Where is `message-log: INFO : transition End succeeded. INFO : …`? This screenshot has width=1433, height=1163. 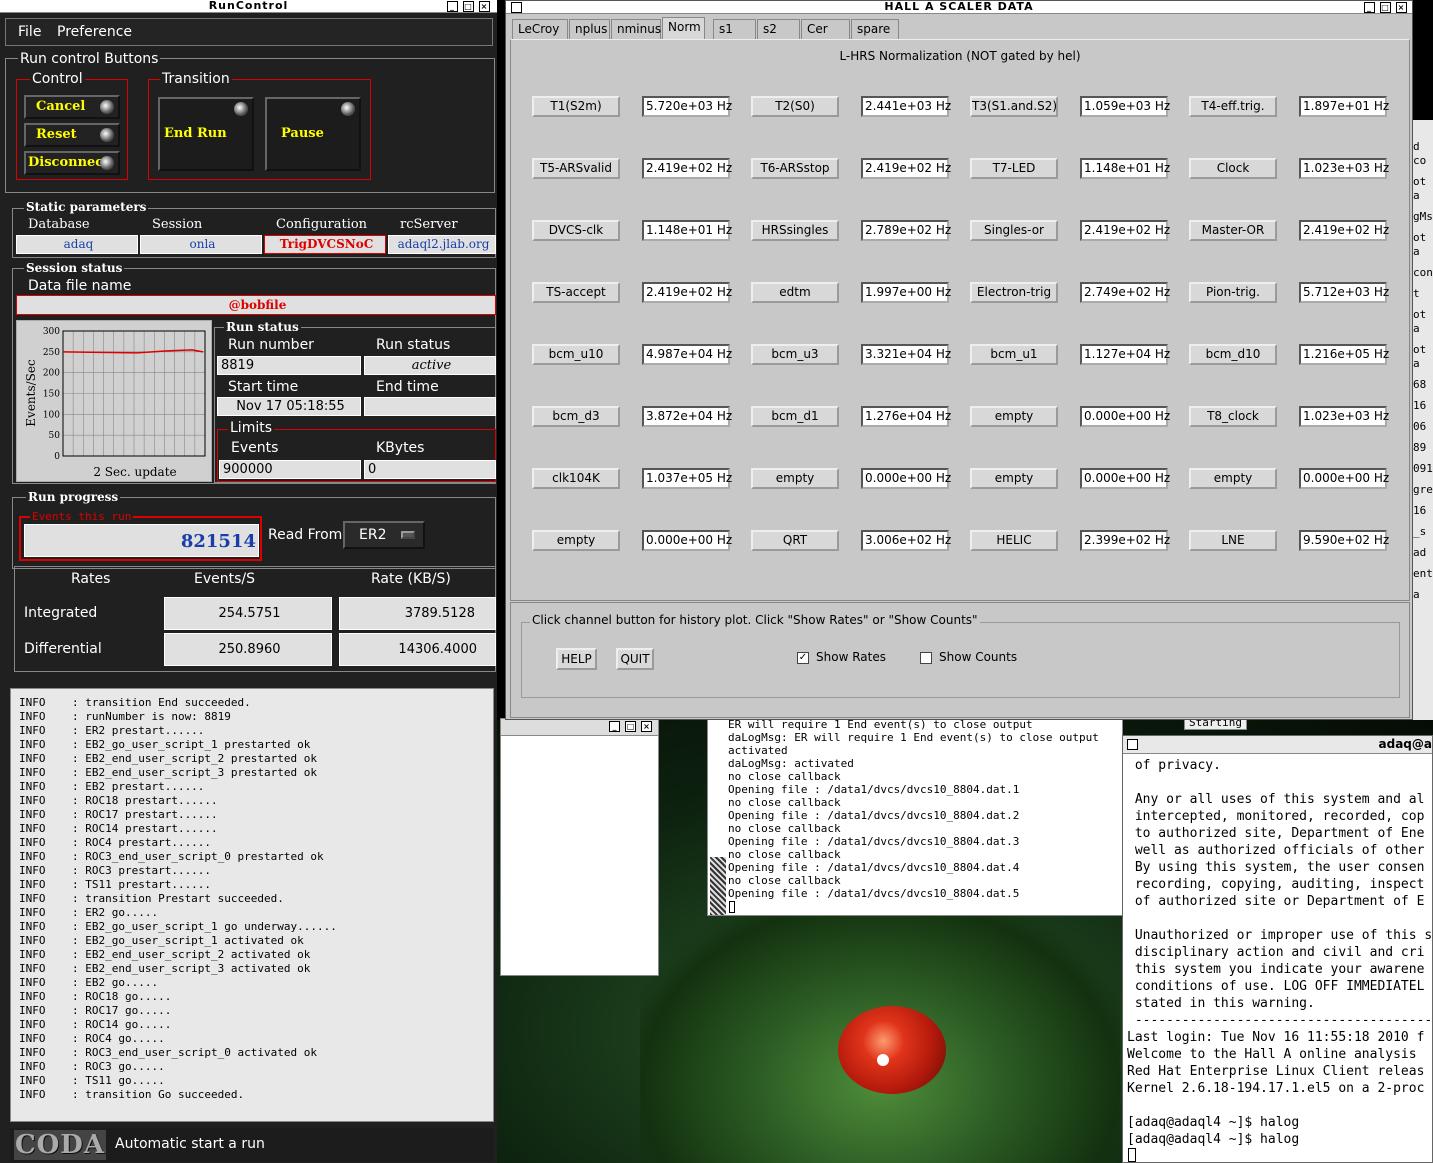
message-log: INFO : transition End succeeded. INFO : … is located at coordinates (252, 905).